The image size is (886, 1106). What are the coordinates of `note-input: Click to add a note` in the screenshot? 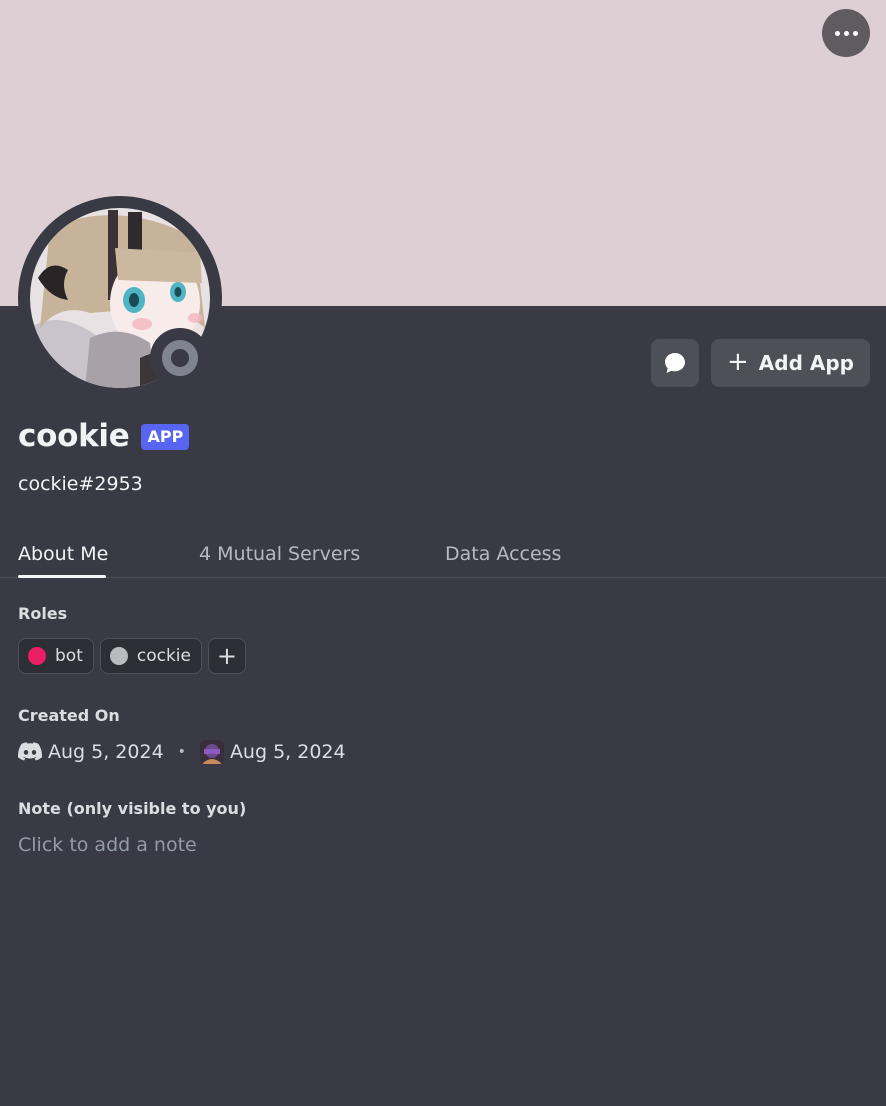 It's located at (107, 845).